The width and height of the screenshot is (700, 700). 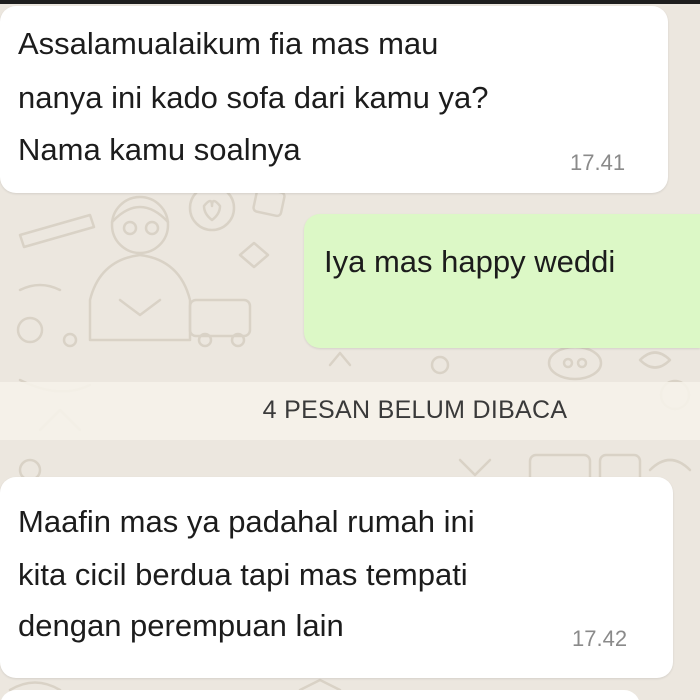 I want to click on message-text-line: Nama kamu soalnya, so click(x=159, y=149).